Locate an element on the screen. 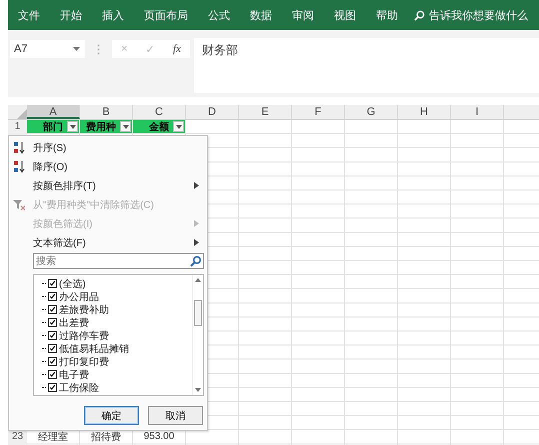 The width and height of the screenshot is (539, 445). column-header: F is located at coordinates (318, 112).